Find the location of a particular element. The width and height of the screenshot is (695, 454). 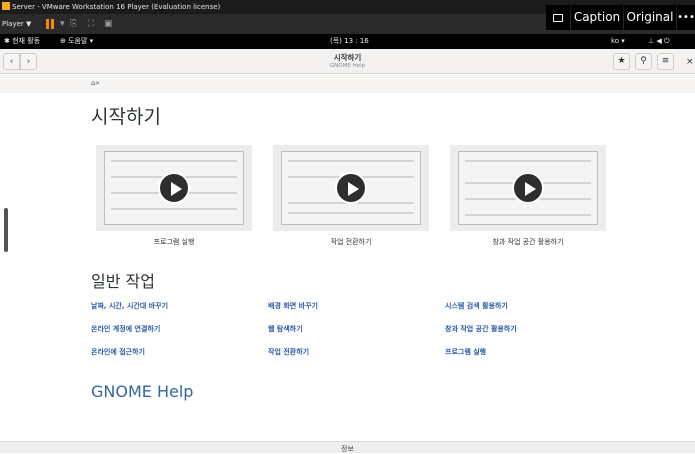

video-switch-tasks is located at coordinates (351, 188).